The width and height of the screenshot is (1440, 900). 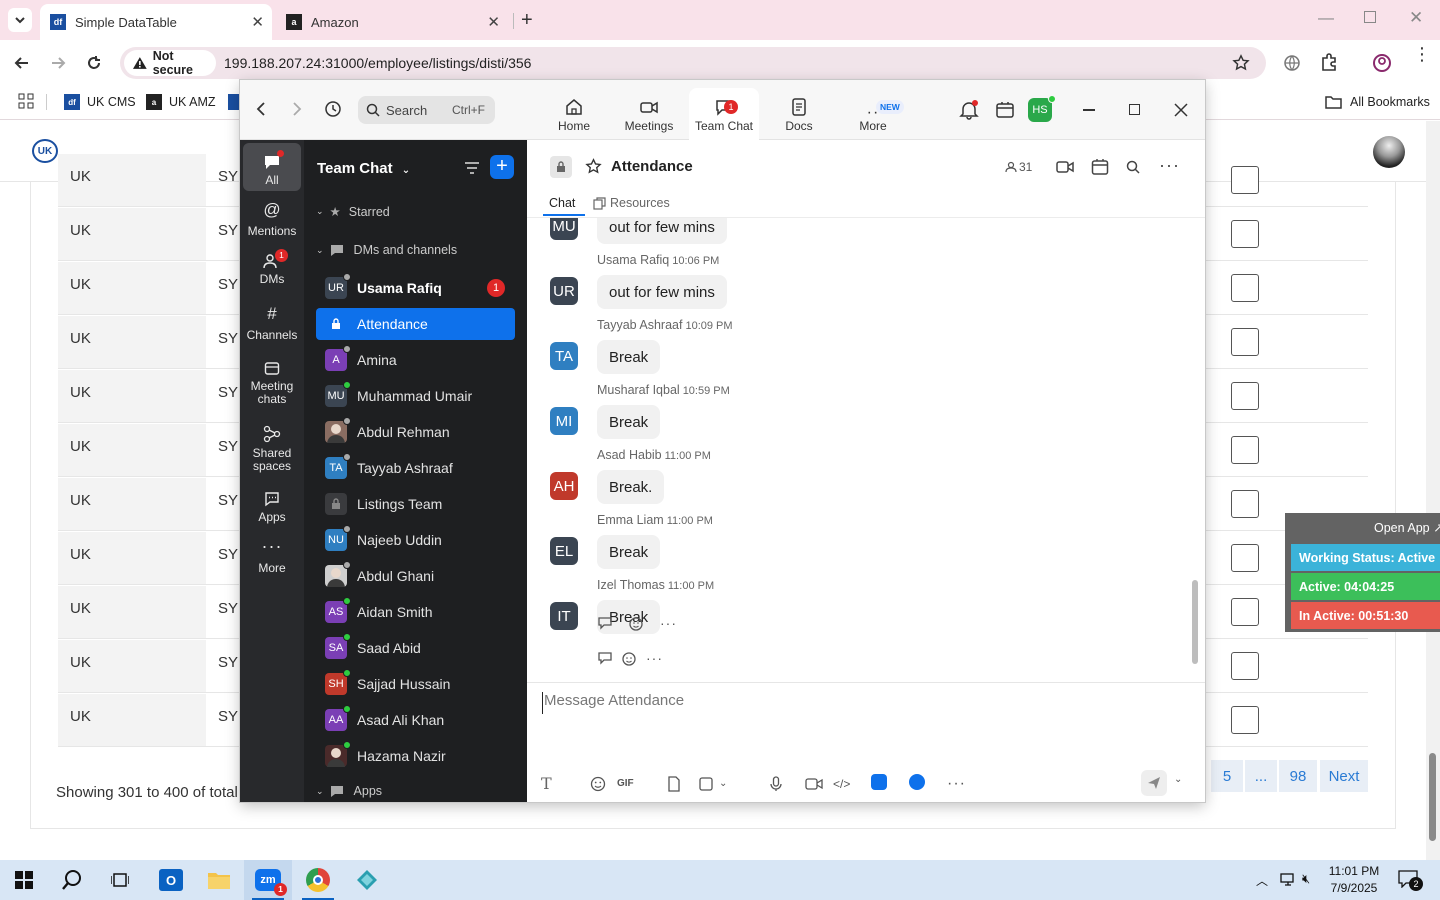 I want to click on reply-thread-icon, so click(x=605, y=623).